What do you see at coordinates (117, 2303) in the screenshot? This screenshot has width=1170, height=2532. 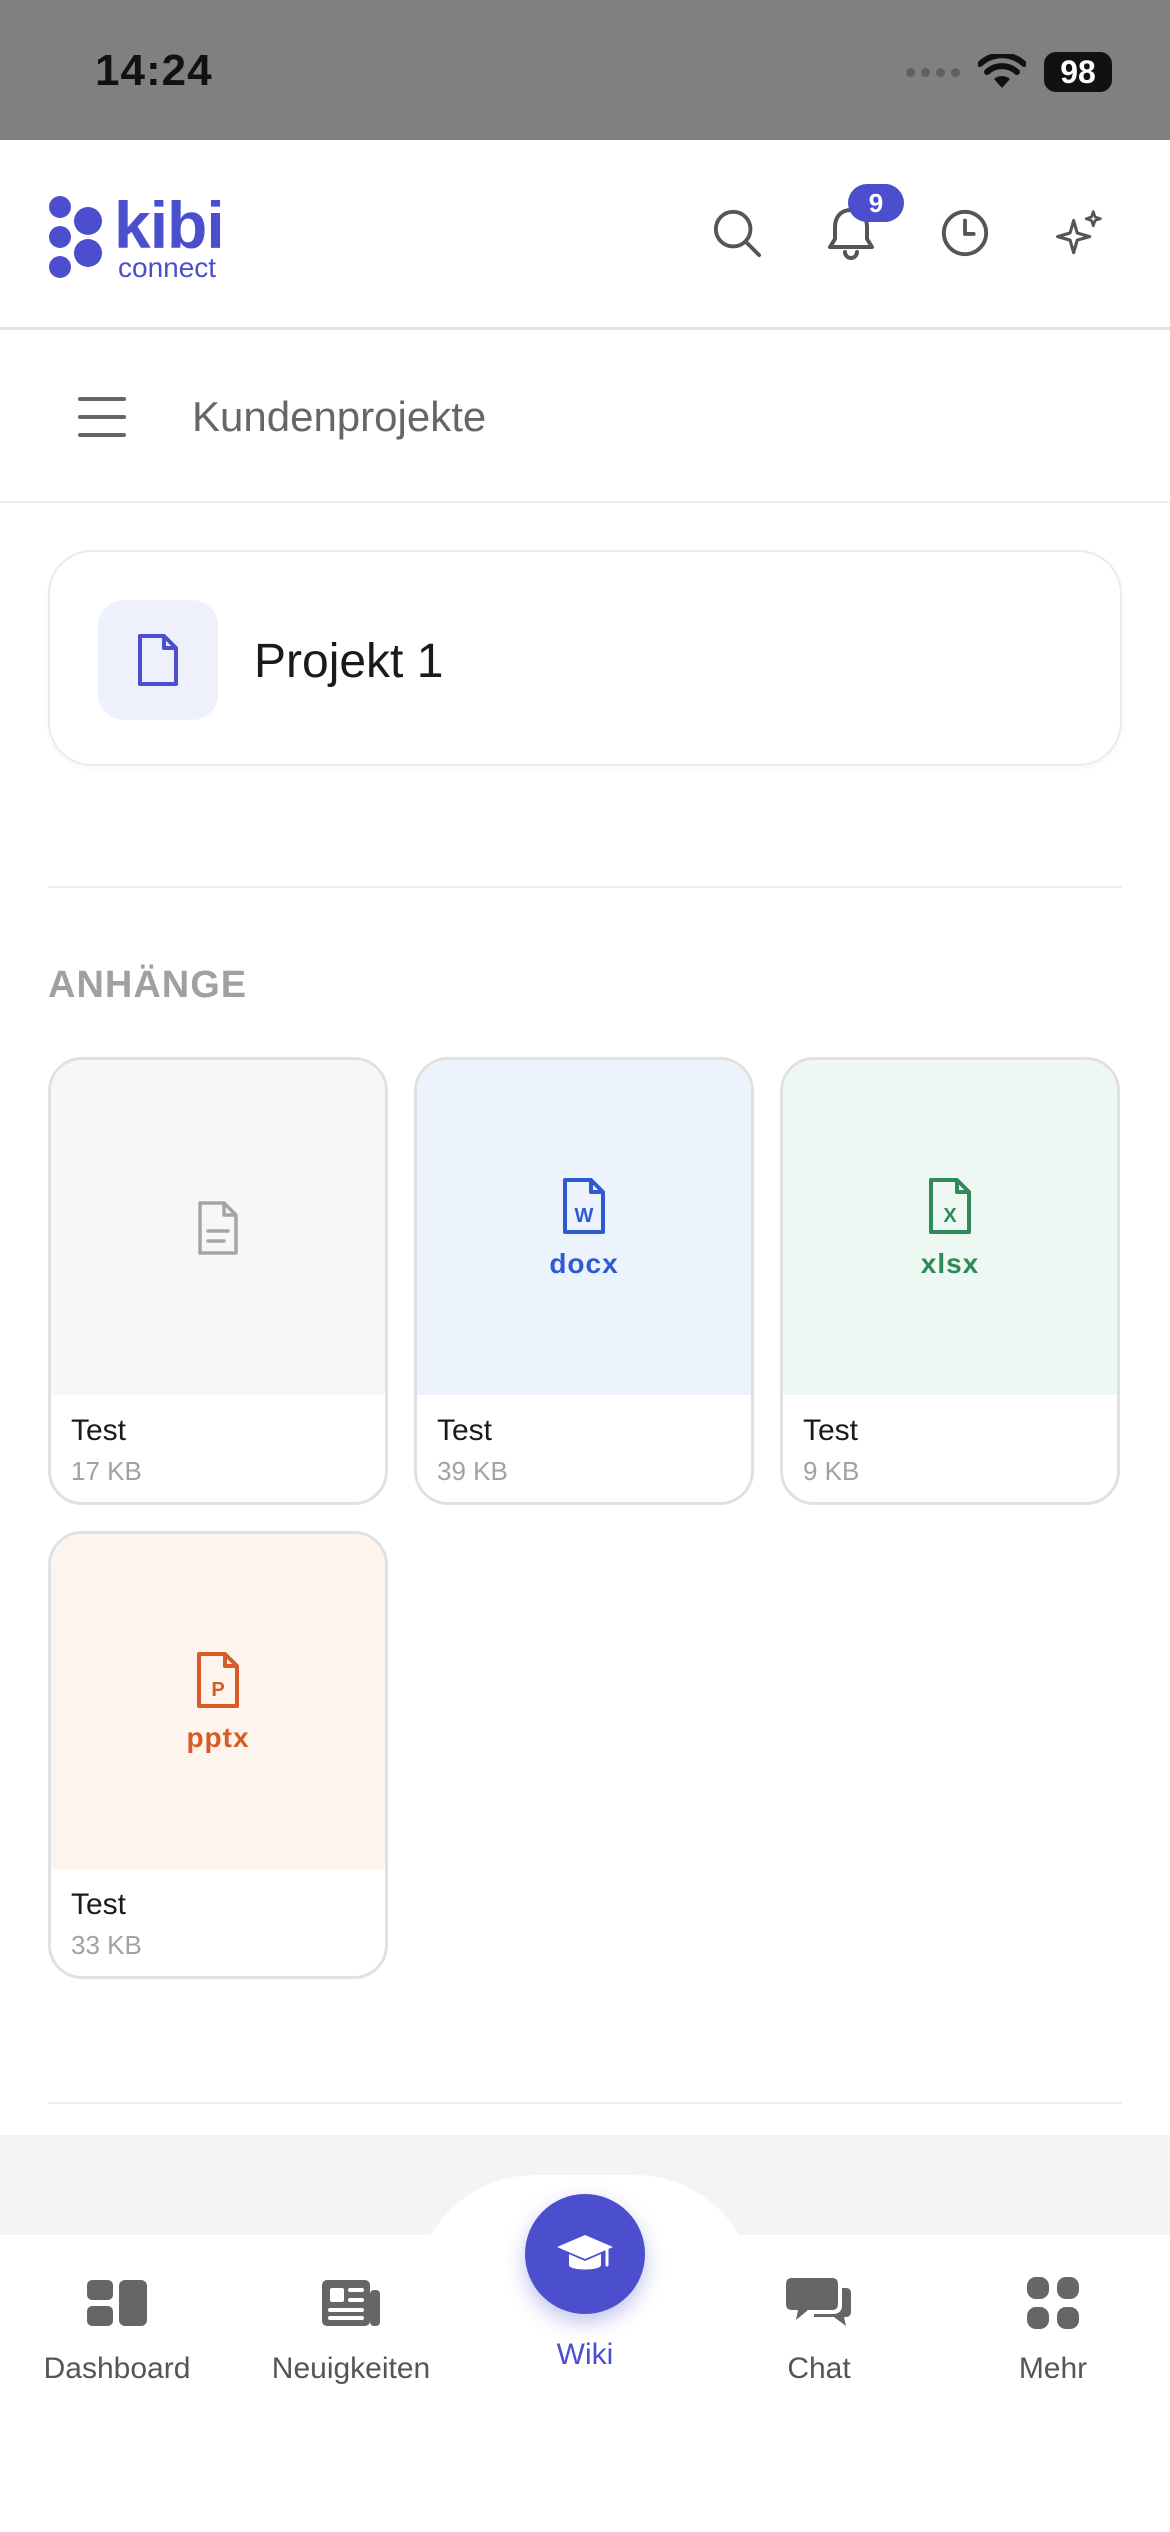 I see `dashboard-icon` at bounding box center [117, 2303].